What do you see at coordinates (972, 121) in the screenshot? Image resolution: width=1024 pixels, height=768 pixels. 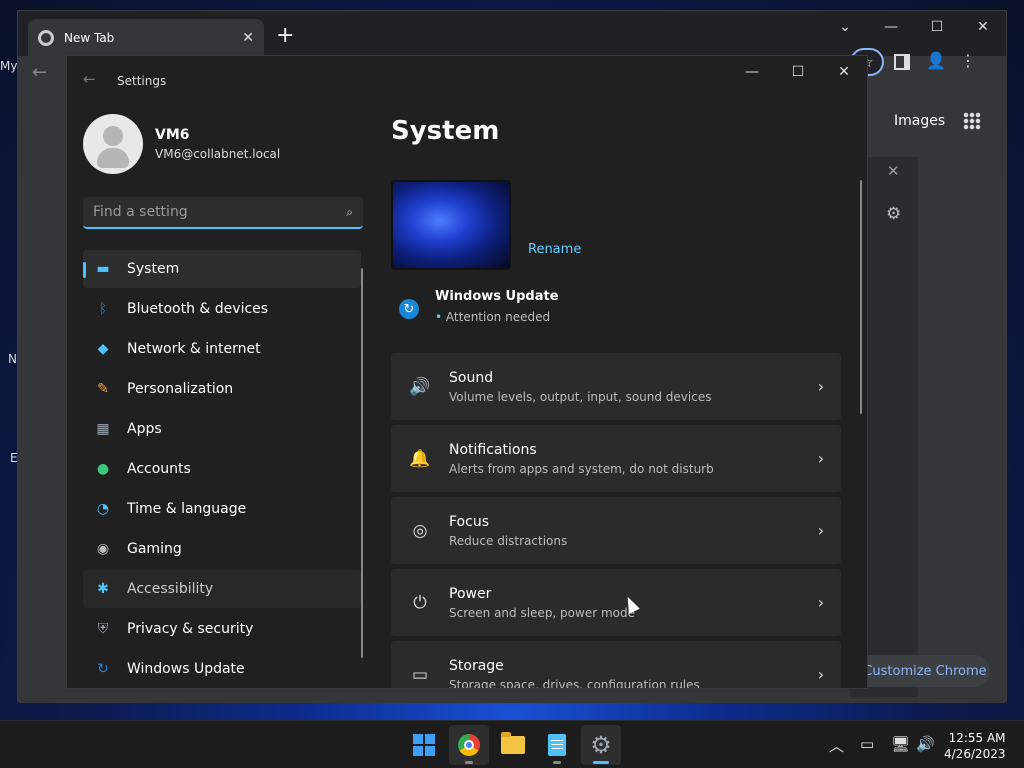 I see `google-apps-icon` at bounding box center [972, 121].